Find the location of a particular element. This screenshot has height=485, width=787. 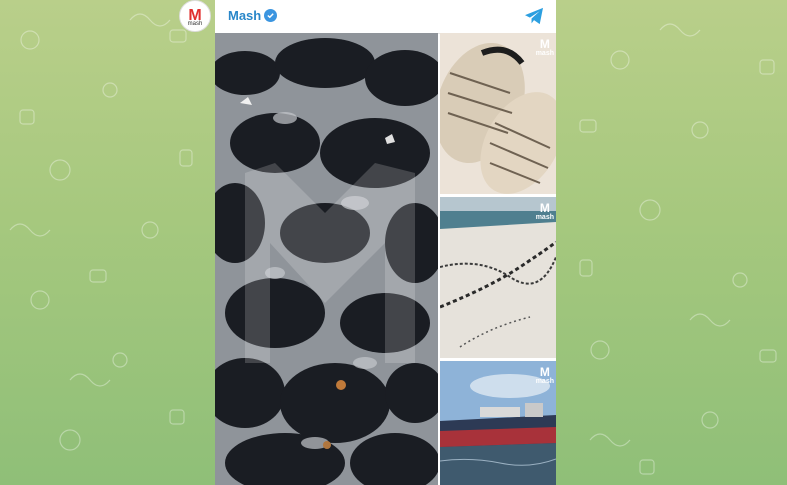

photo-oil-on-beach: Mmash is located at coordinates (498, 277).